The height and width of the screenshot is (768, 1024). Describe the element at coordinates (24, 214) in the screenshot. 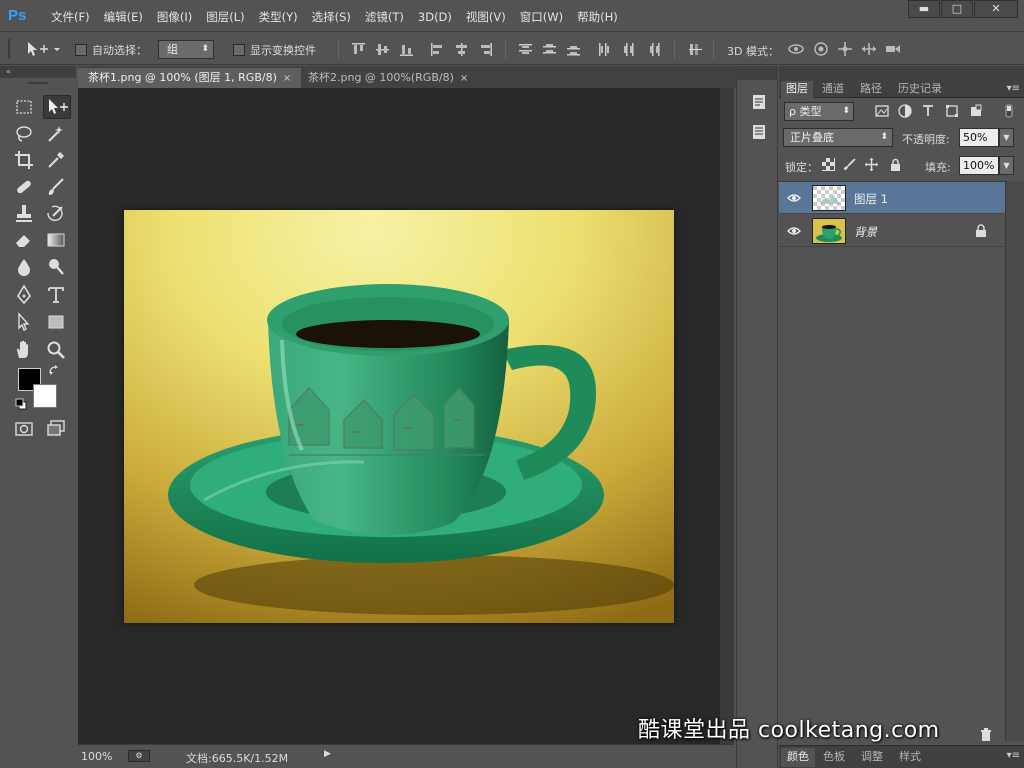

I see `clone-stamp-tool-icon` at that location.